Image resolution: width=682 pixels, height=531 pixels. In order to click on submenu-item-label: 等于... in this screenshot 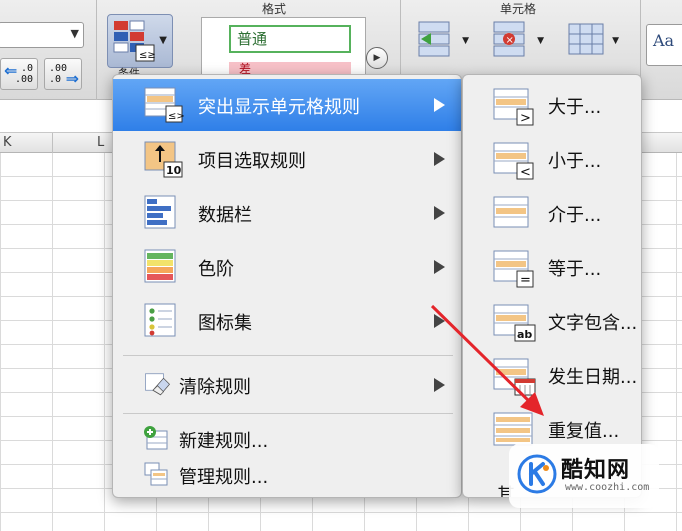, I will do `click(575, 269)`.